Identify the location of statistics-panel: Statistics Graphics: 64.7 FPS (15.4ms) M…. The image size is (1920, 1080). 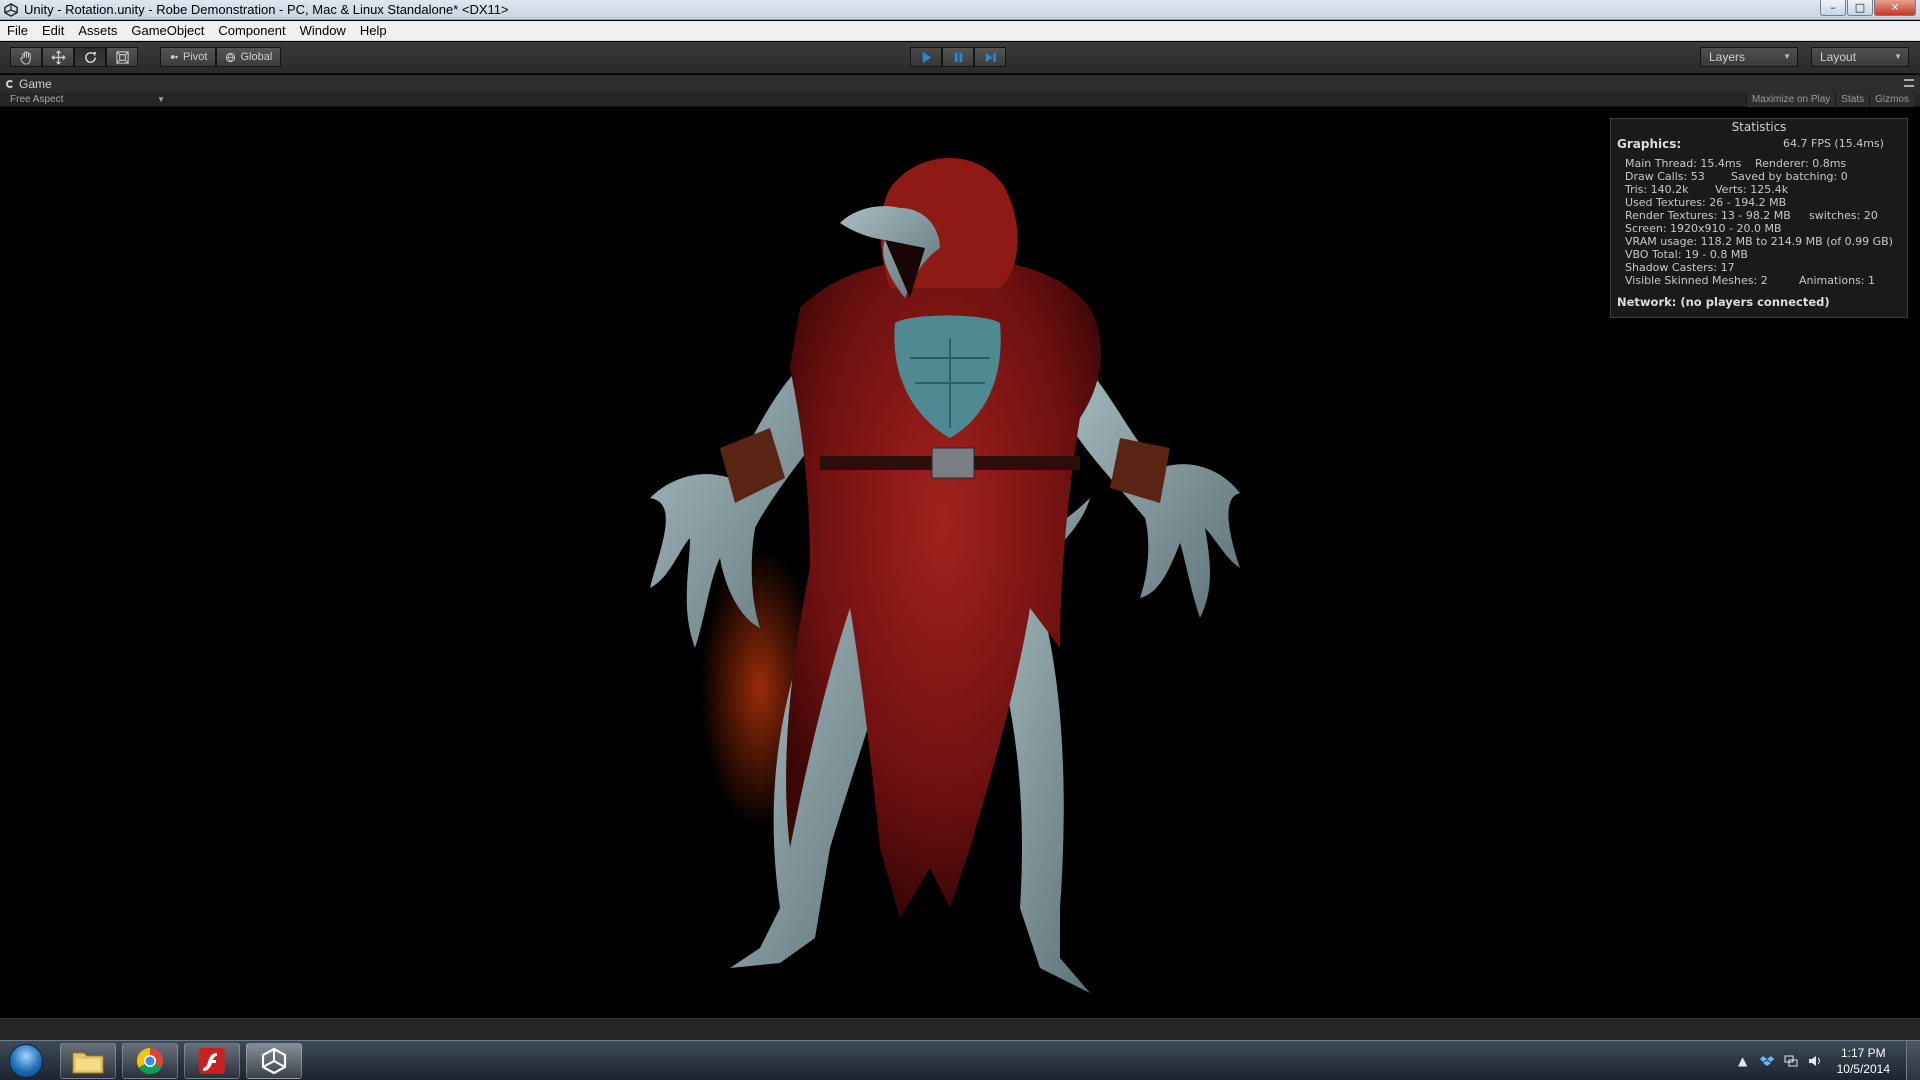
(1759, 218).